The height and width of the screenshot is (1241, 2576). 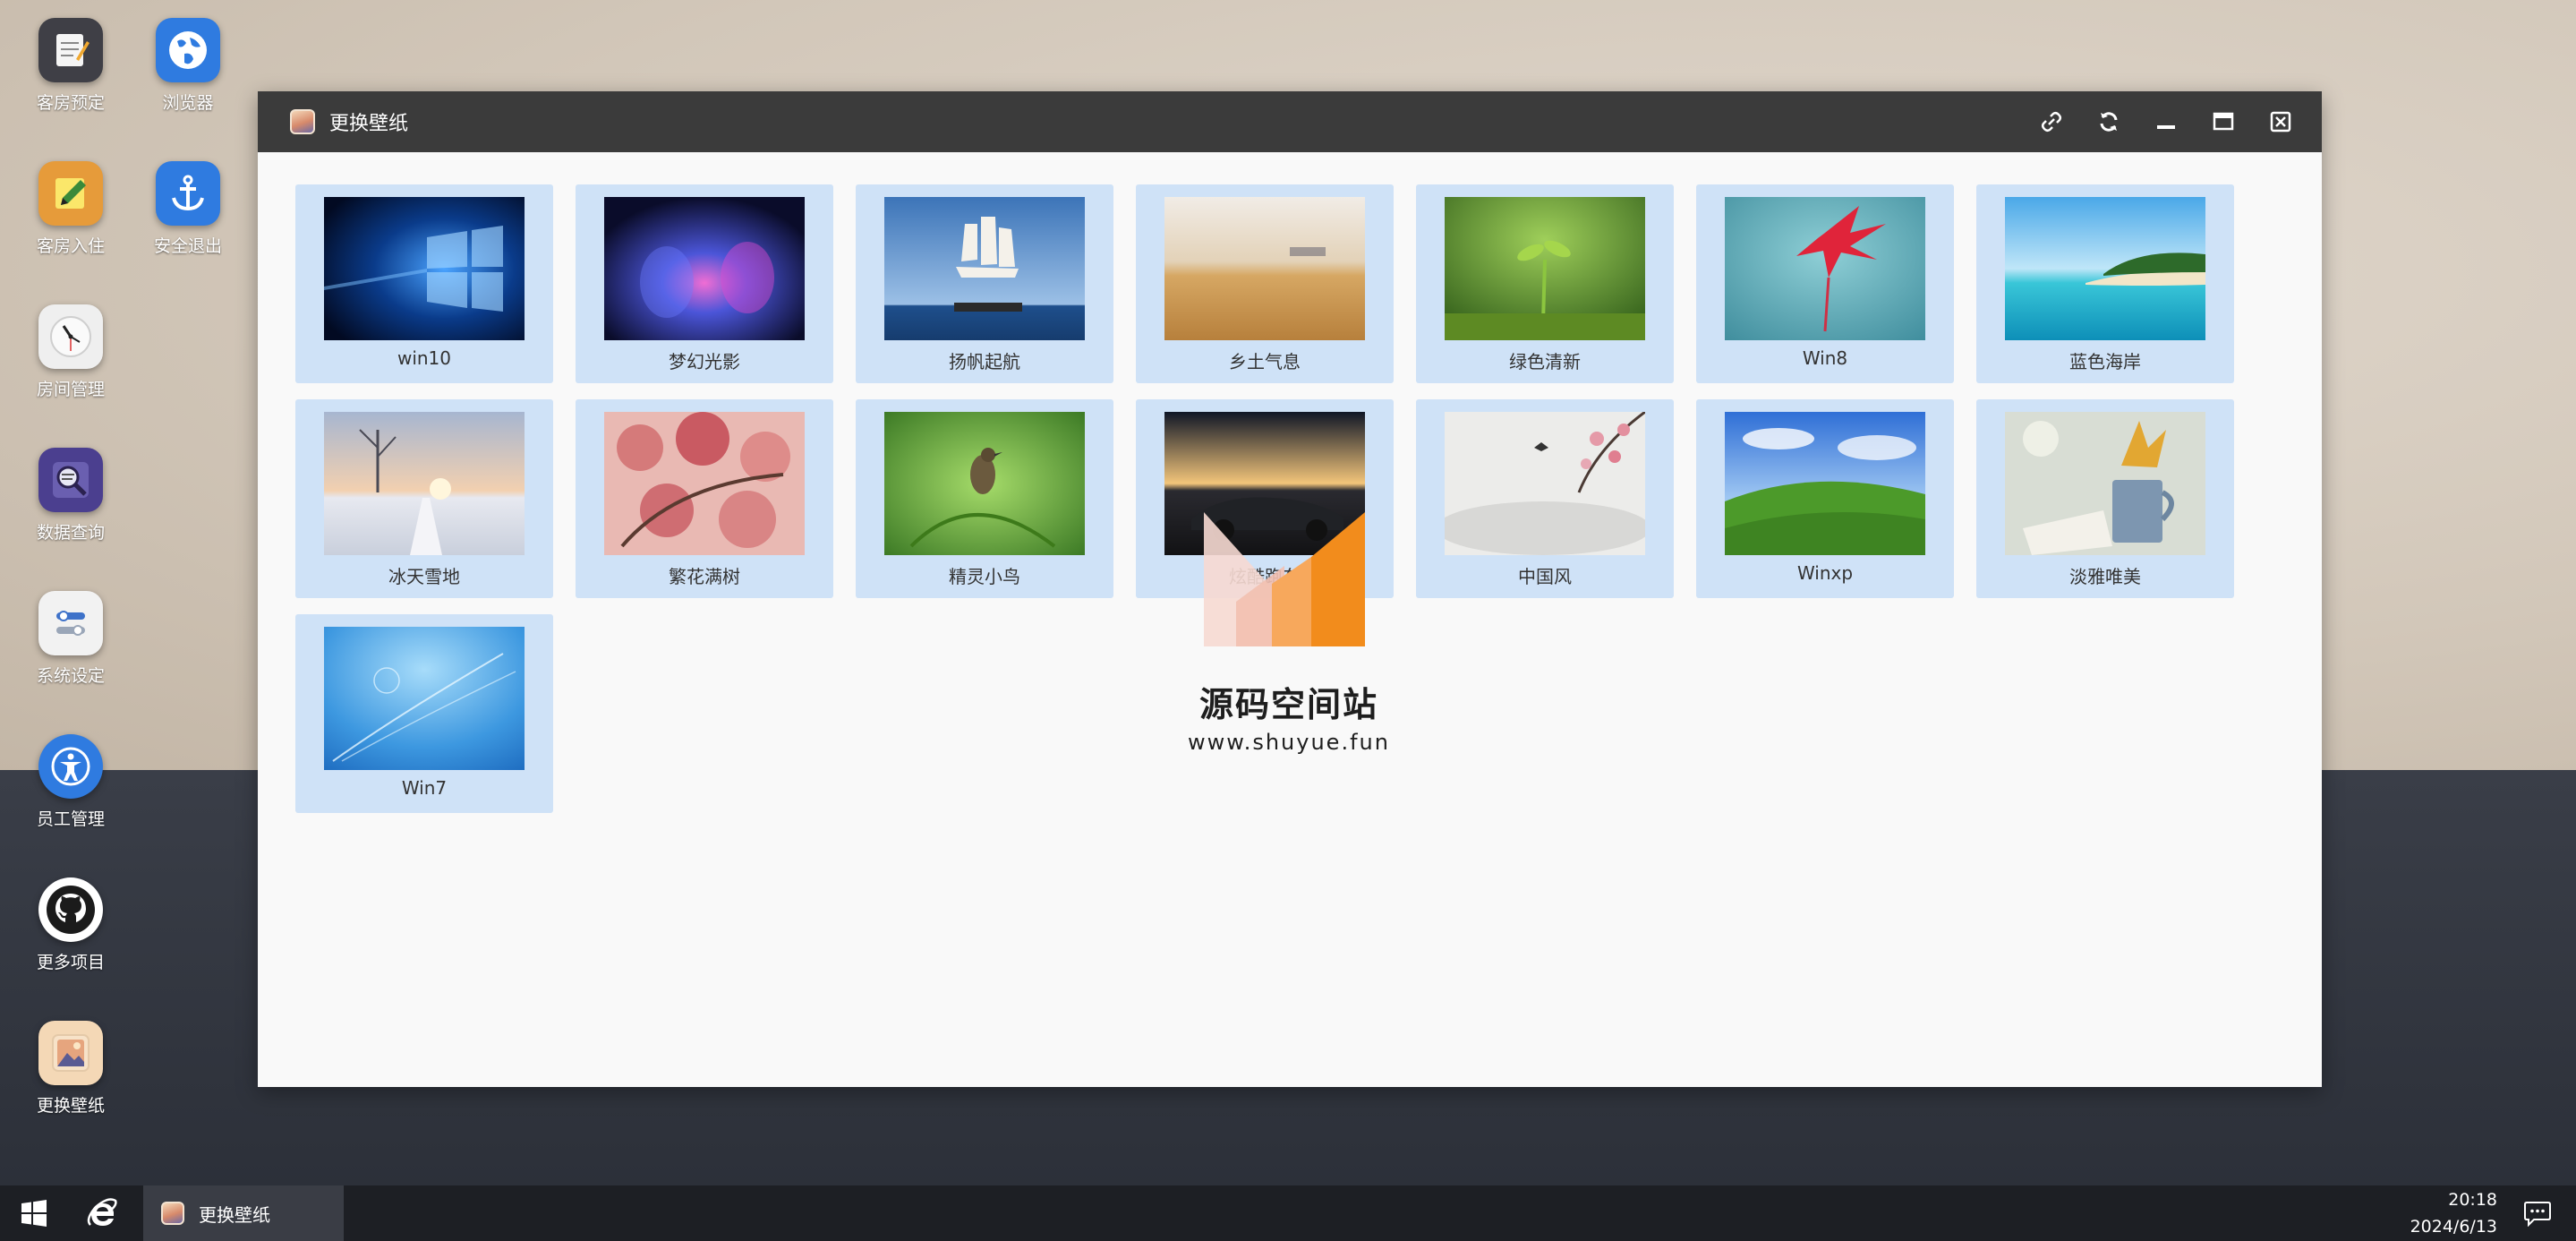 I want to click on desktop-icon-room-booking: 客房预定, so click(x=70, y=66).